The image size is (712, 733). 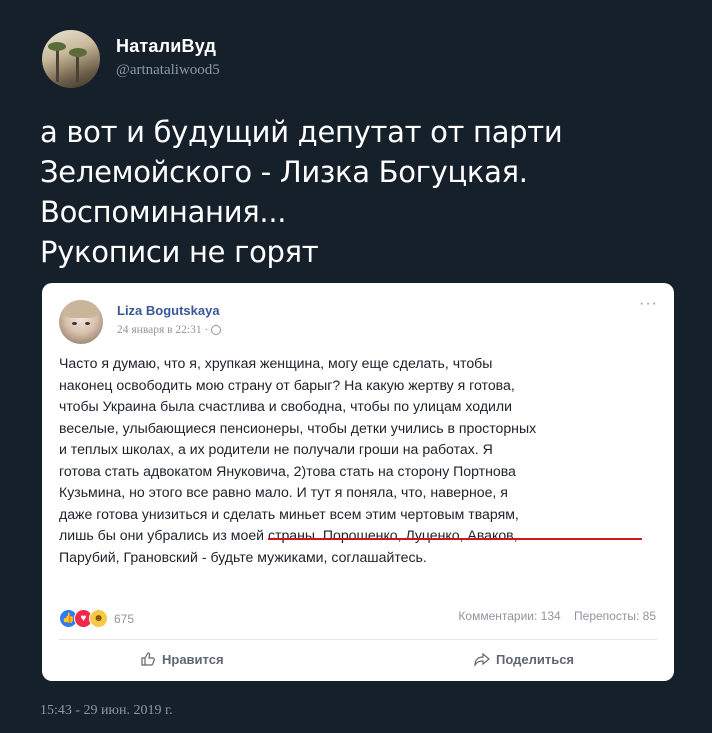 What do you see at coordinates (193, 659) in the screenshot?
I see `like-label: Нравится` at bounding box center [193, 659].